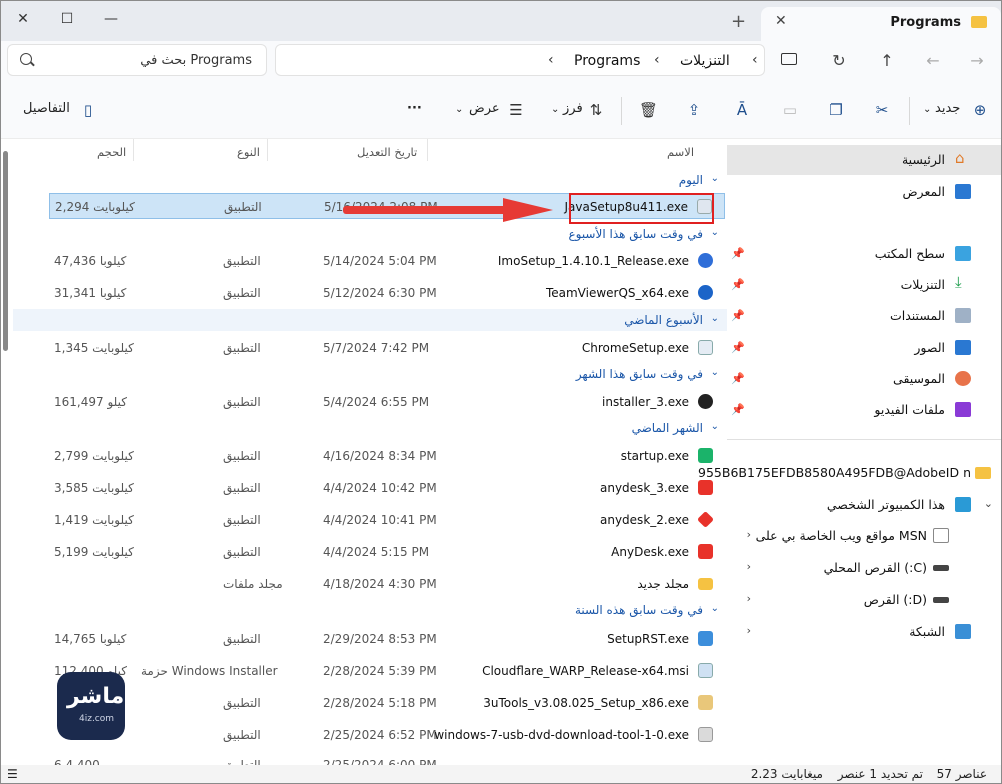 The height and width of the screenshot is (784, 1002). Describe the element at coordinates (111, 152) in the screenshot. I see `column-size: الحجم` at that location.